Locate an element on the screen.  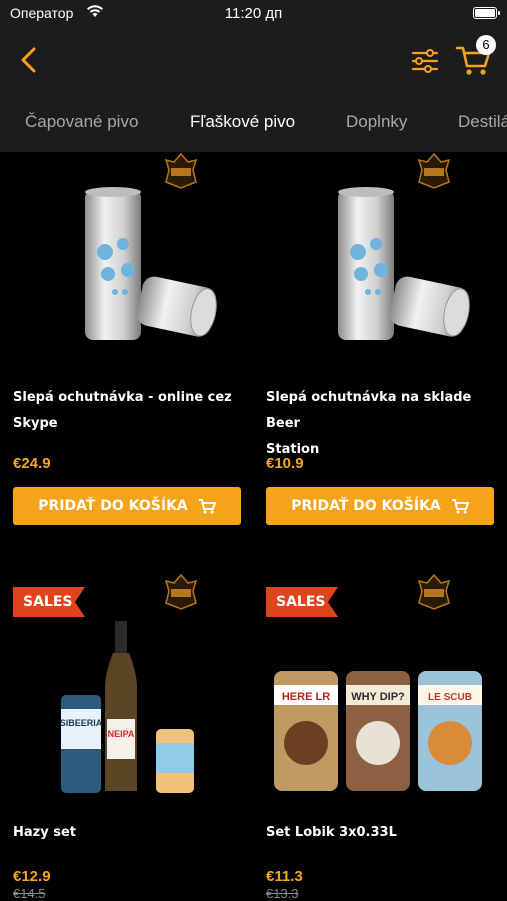
tab-flaskove-pivo: Fľaškové pivo is located at coordinates (242, 122).